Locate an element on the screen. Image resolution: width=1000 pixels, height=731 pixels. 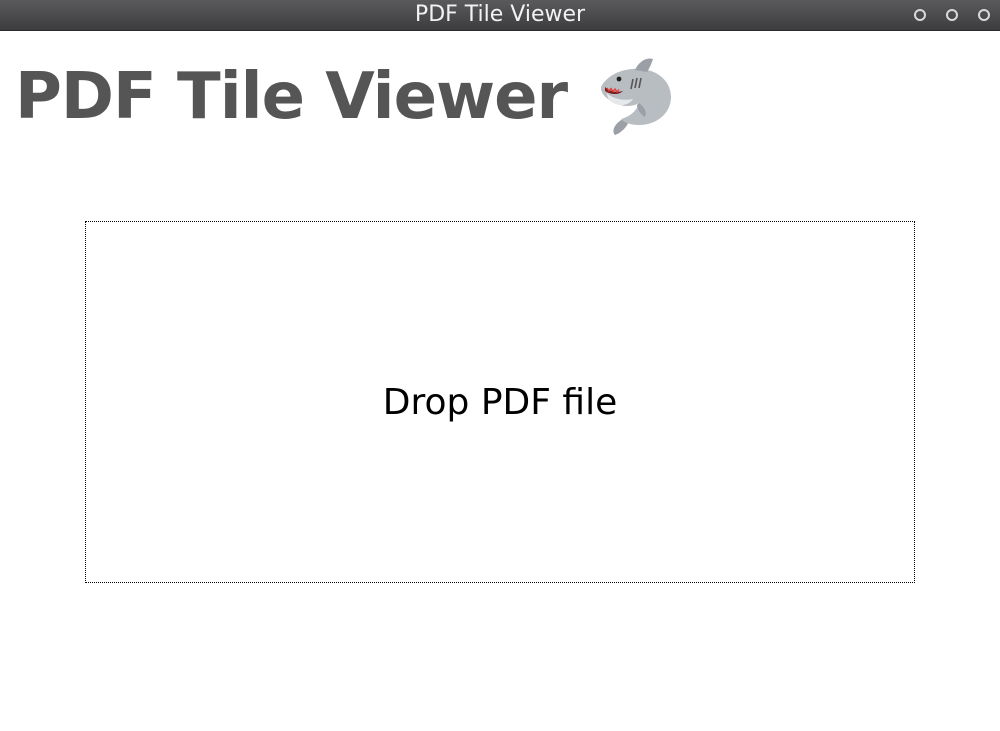
window-titlebar: PDF Tile Viewer is located at coordinates (500, 15).